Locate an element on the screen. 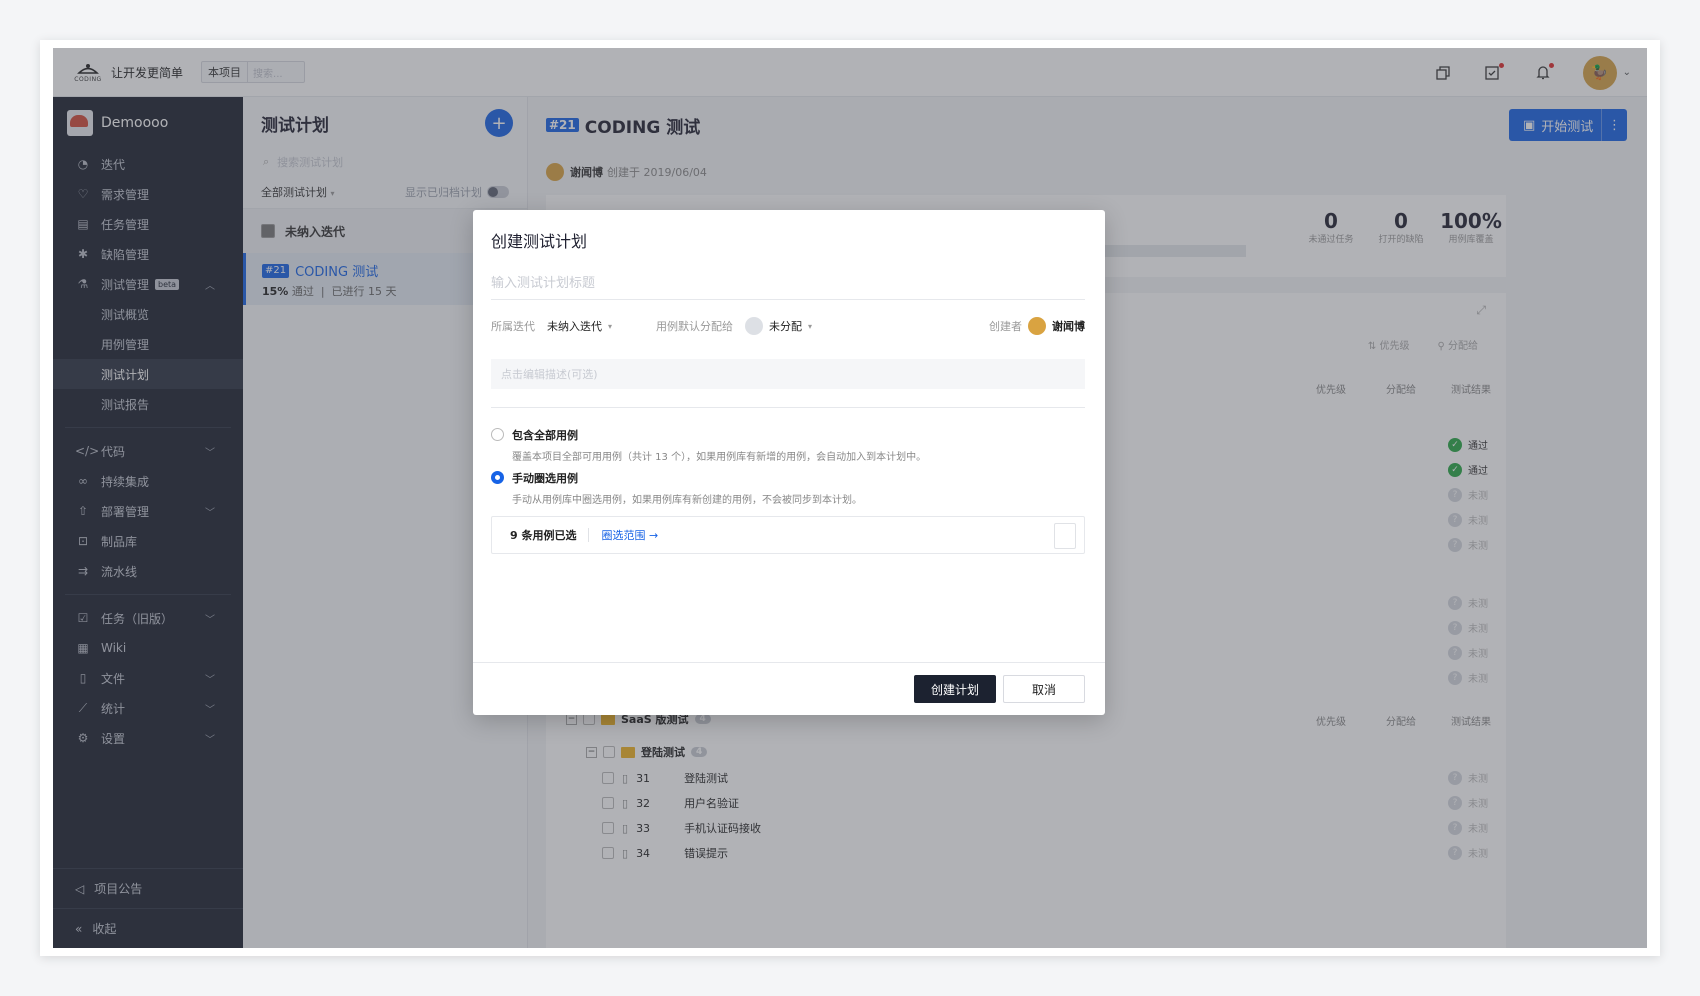 This screenshot has width=1700, height=996. selected-cases-box: 9 条用例已选 圈选范围 → is located at coordinates (788, 535).